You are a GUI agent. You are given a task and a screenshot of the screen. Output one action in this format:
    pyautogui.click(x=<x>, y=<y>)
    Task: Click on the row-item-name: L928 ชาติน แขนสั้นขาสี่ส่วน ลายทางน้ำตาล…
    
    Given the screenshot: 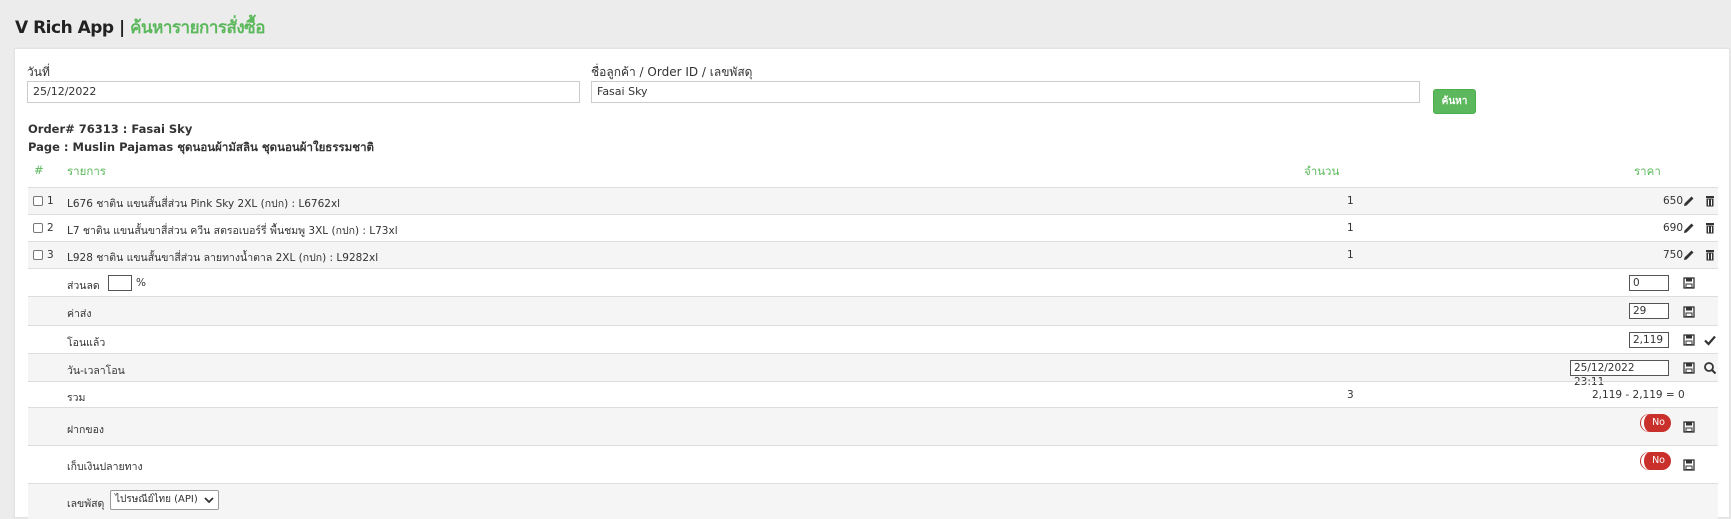 What is the action you would take?
    pyautogui.click(x=223, y=258)
    